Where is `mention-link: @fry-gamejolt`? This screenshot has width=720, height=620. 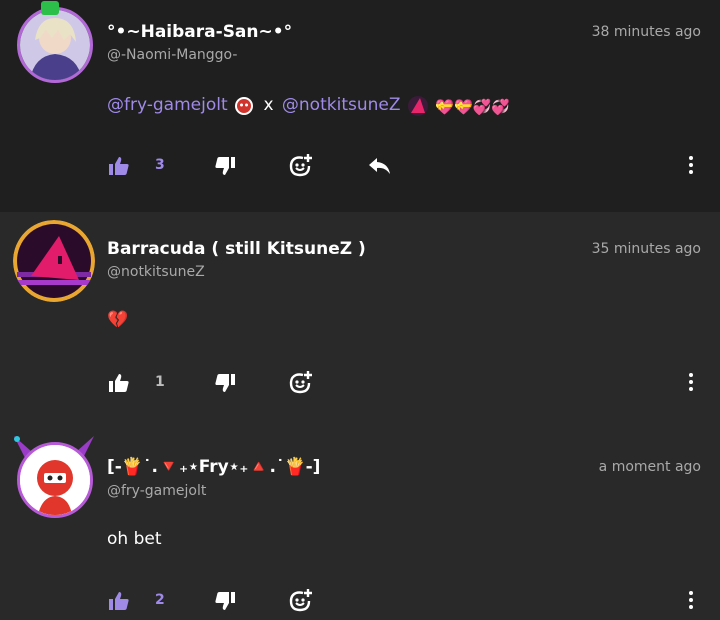 mention-link: @fry-gamejolt is located at coordinates (167, 105).